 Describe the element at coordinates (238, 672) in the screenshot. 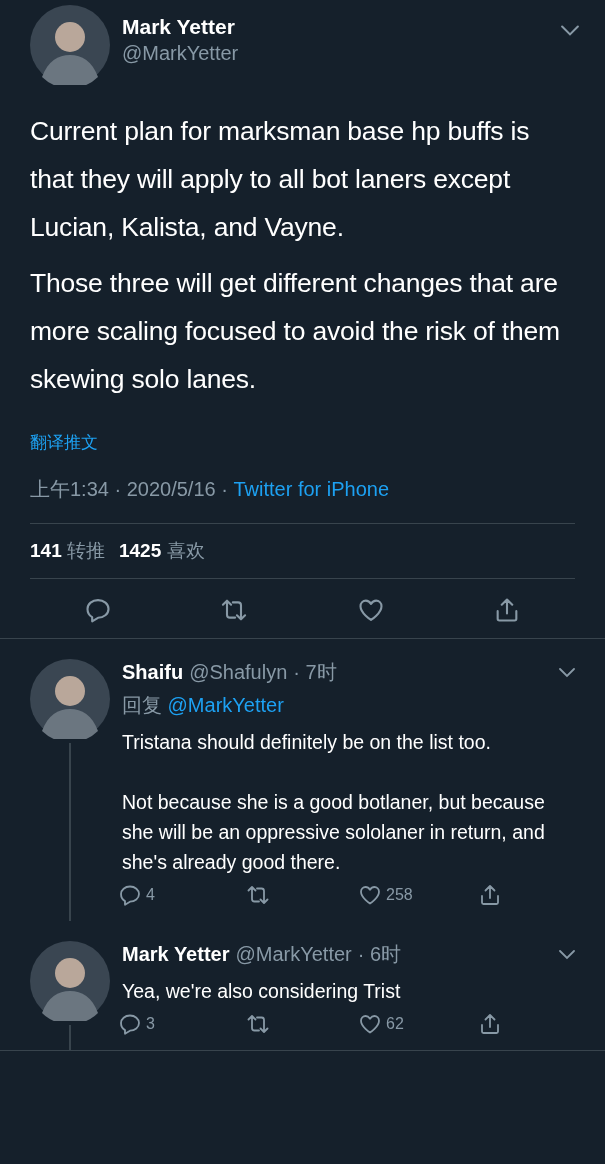

I see `reply-handle: @Shafulyn` at that location.